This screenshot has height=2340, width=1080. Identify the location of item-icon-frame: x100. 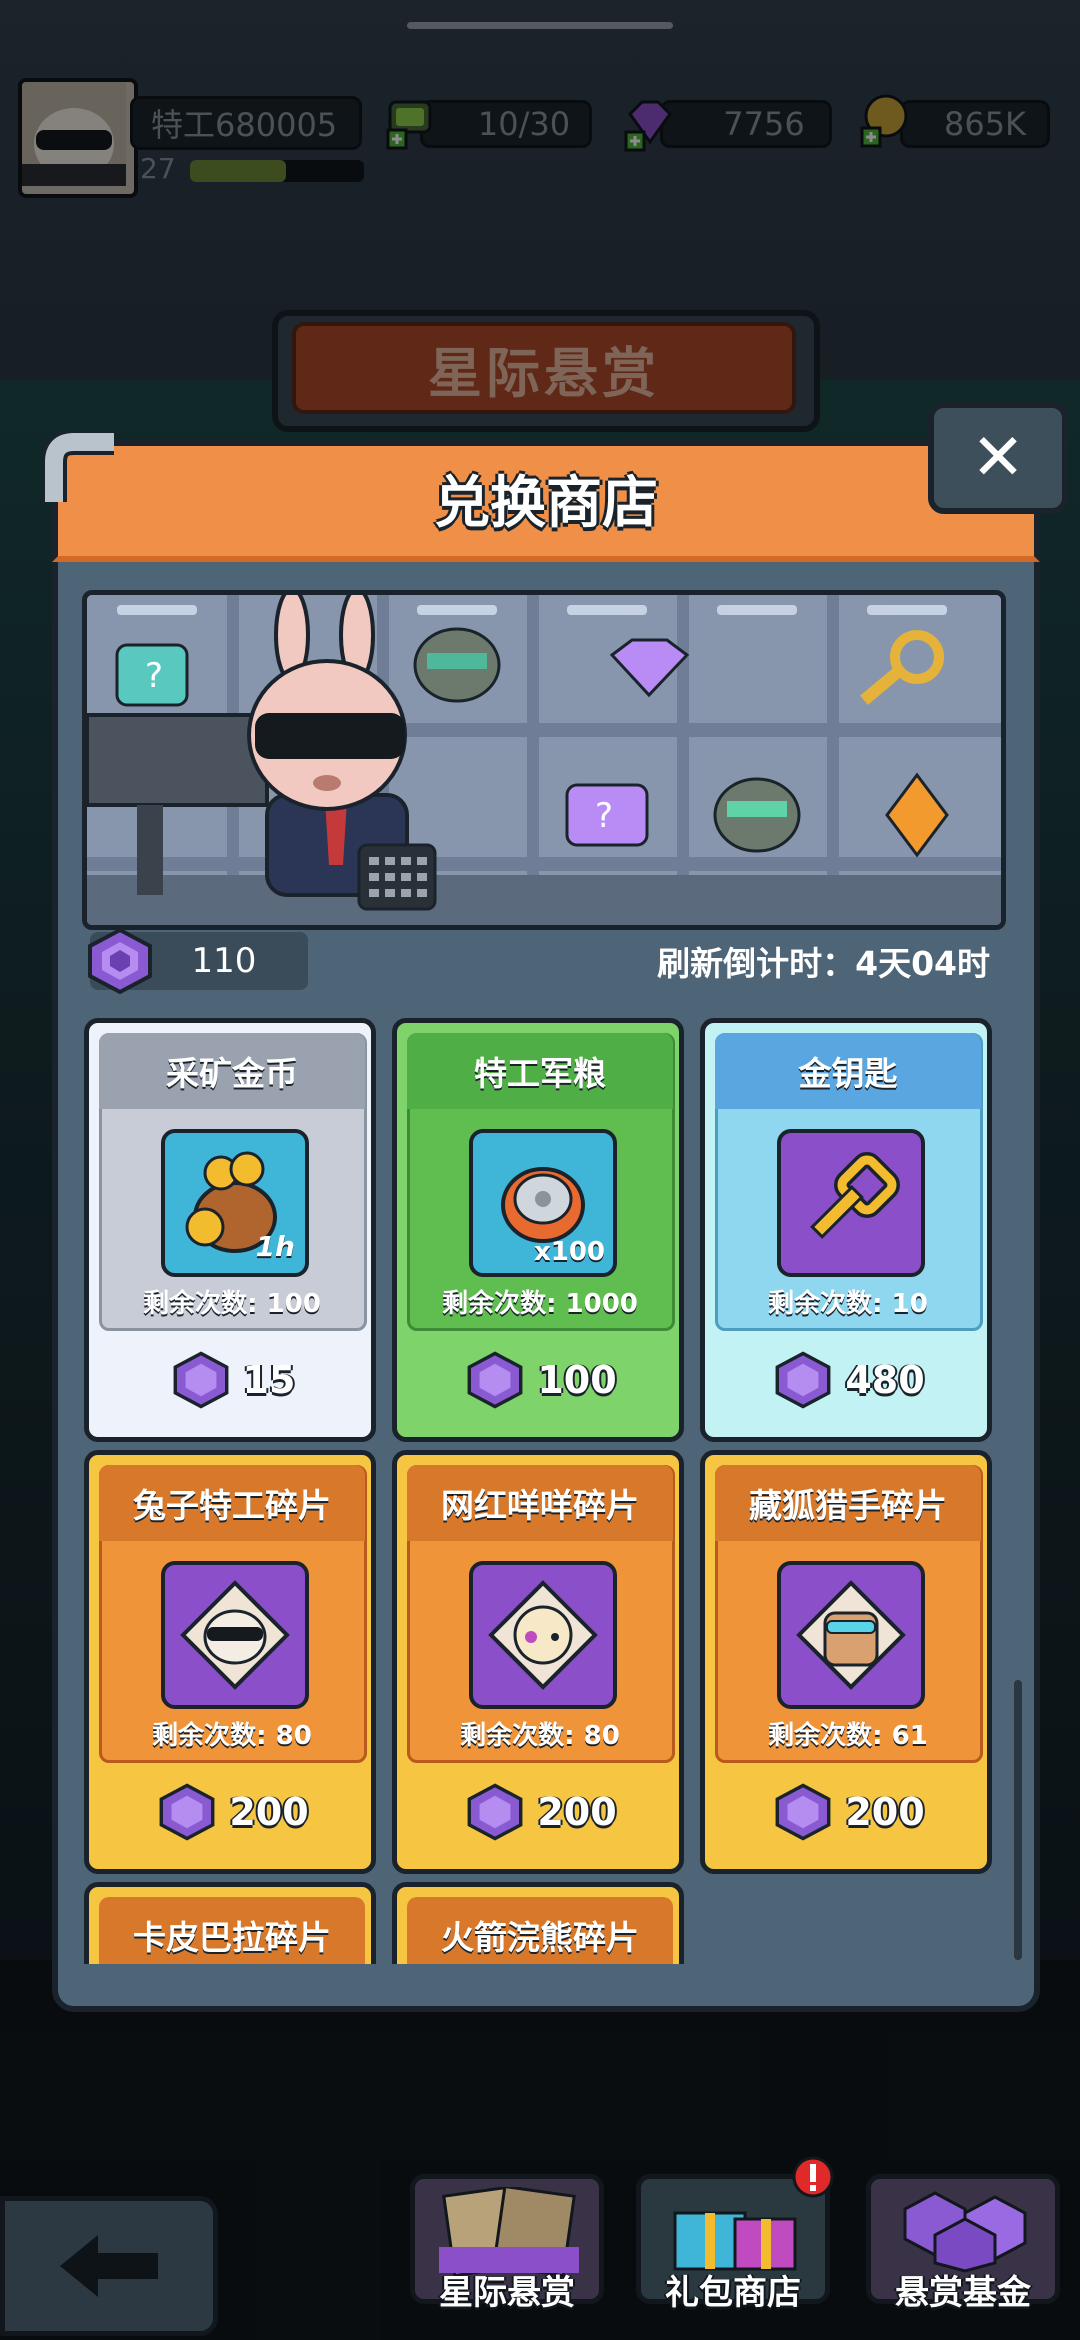
(543, 1203).